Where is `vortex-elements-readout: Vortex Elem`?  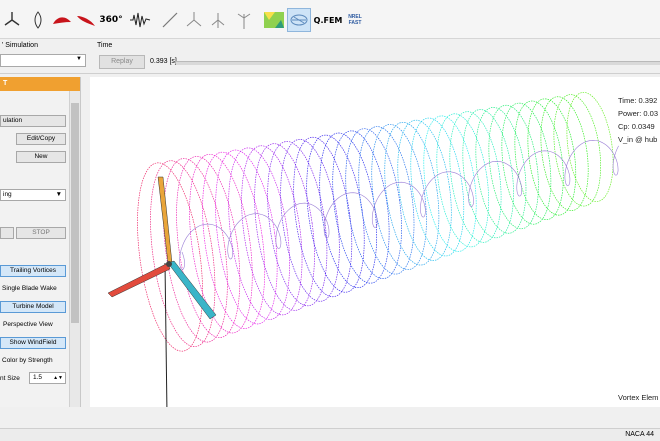 vortex-elements-readout: Vortex Elem is located at coordinates (638, 397).